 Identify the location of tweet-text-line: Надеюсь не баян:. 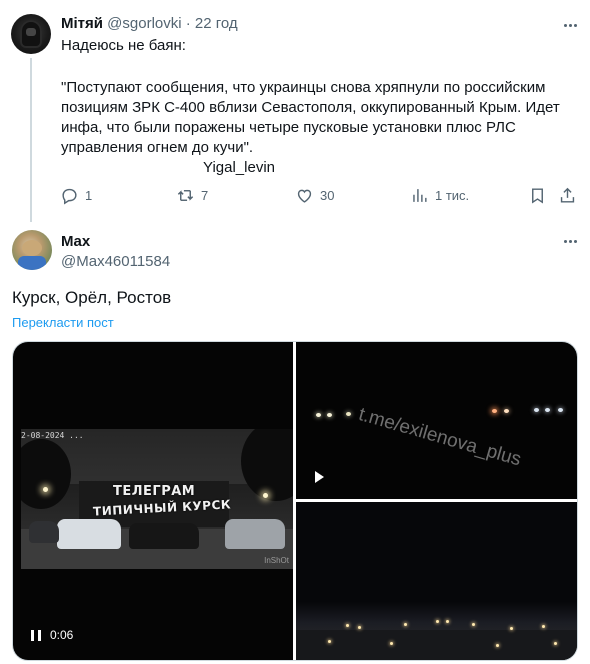
(123, 45).